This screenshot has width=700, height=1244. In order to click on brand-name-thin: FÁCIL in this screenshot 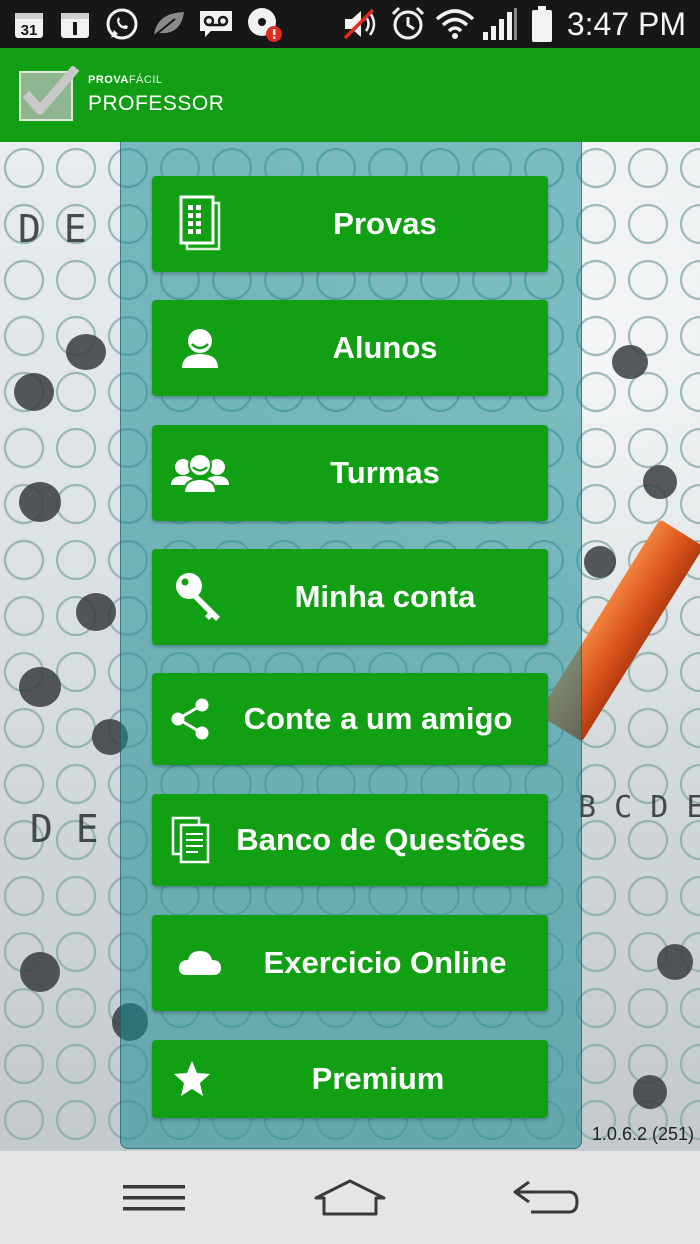, I will do `click(145, 80)`.